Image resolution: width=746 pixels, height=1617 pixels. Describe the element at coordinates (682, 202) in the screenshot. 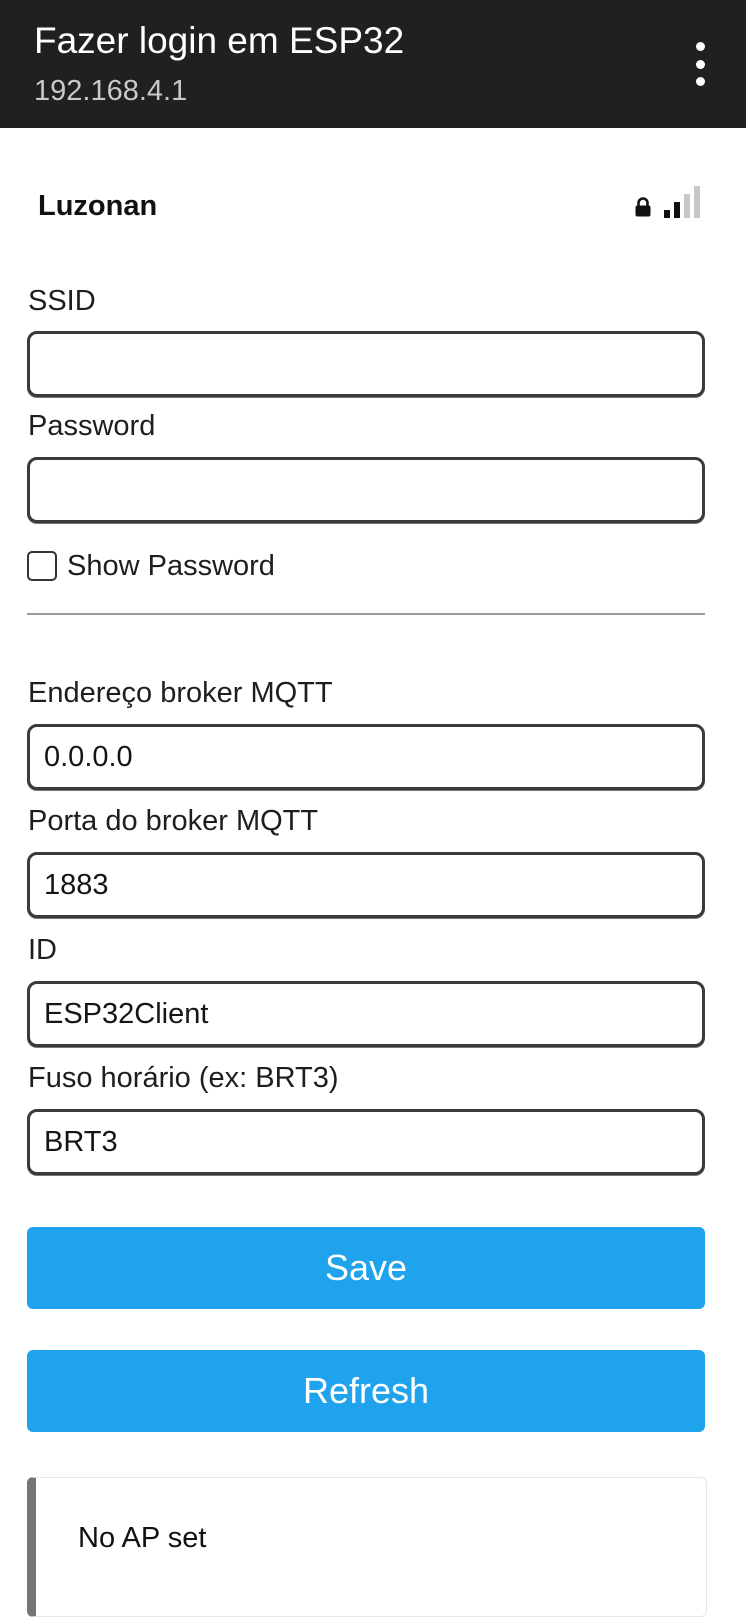

I see `signal-strength-icon` at that location.